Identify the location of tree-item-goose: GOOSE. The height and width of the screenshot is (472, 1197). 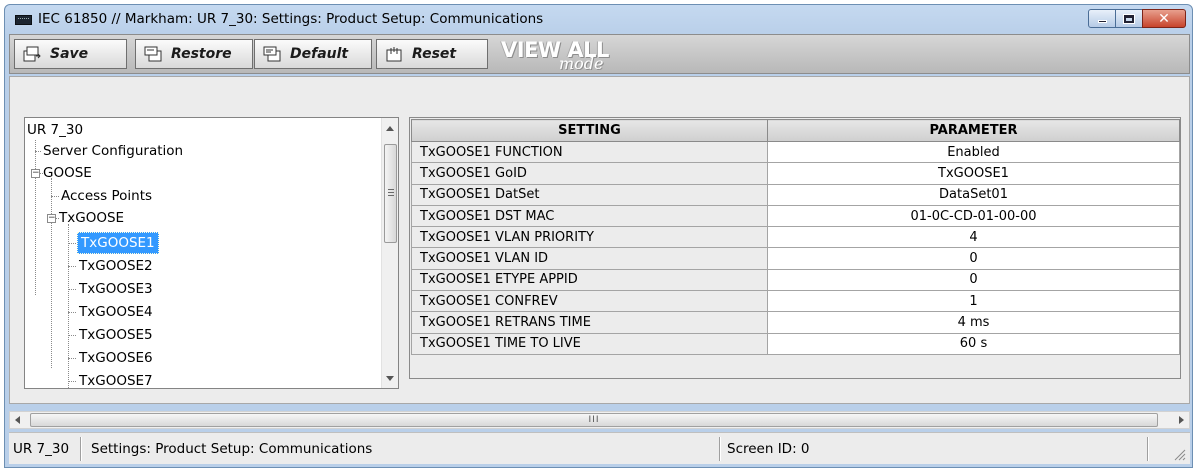
(67, 173).